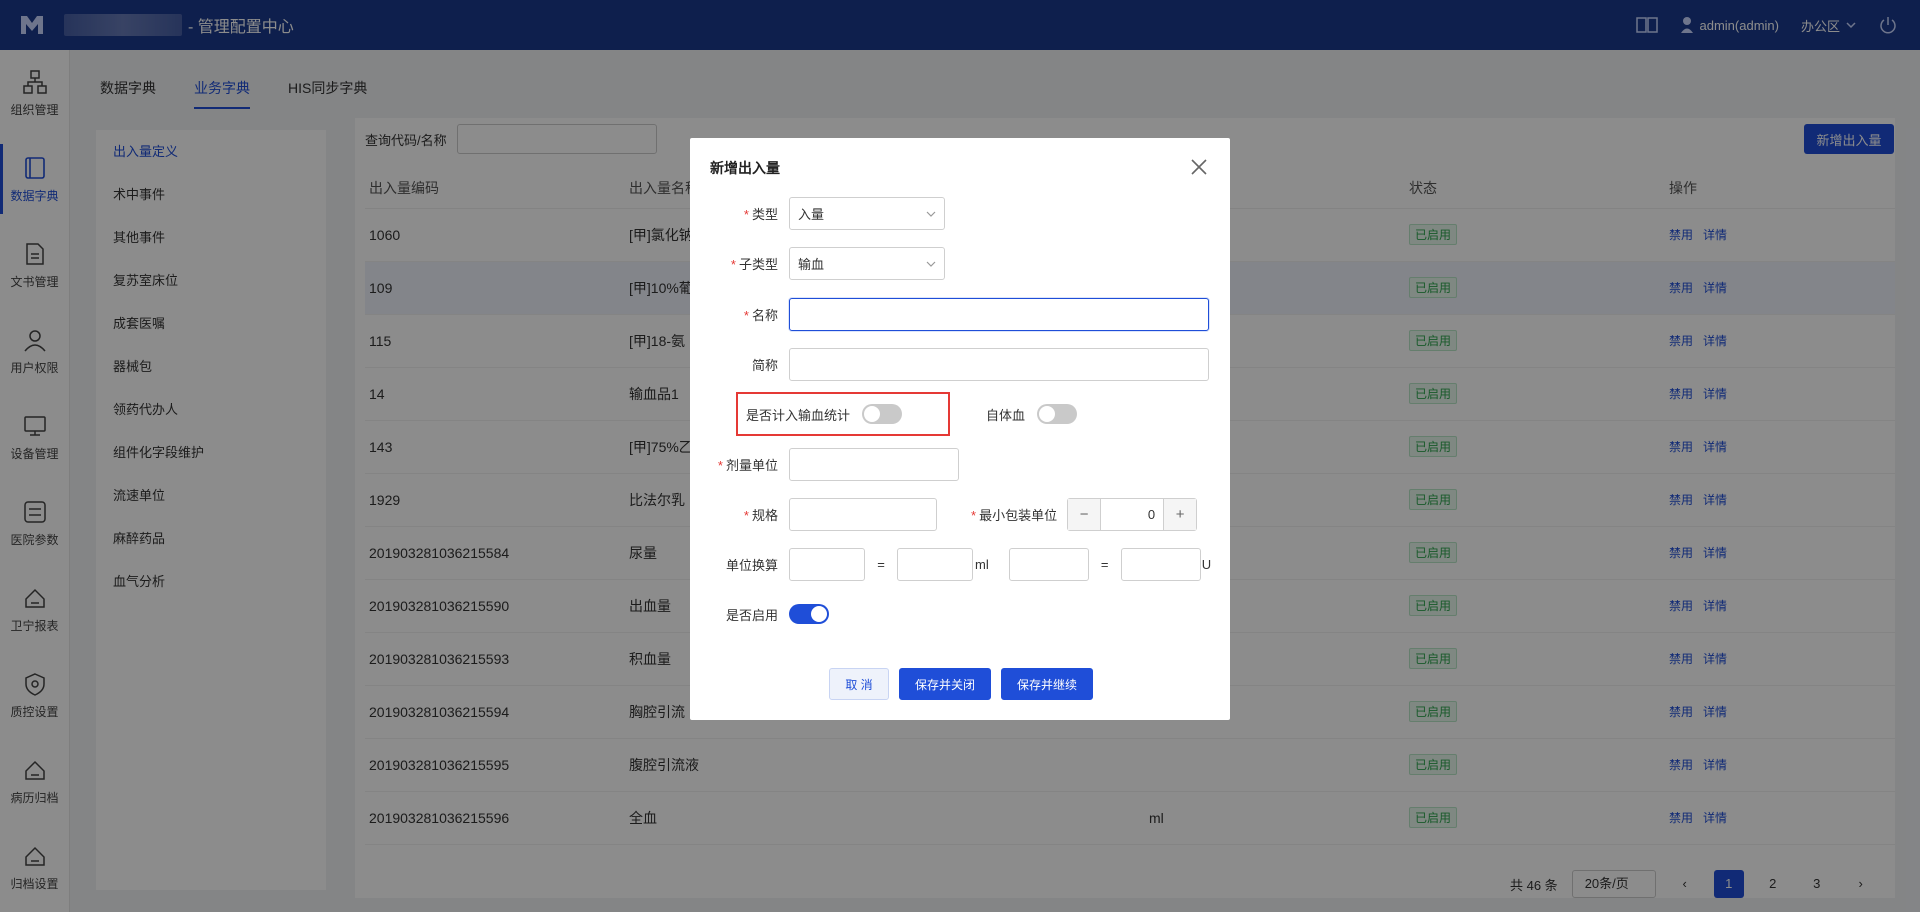 The height and width of the screenshot is (912, 1920). I want to click on short-name-label: 简称, so click(764, 365).